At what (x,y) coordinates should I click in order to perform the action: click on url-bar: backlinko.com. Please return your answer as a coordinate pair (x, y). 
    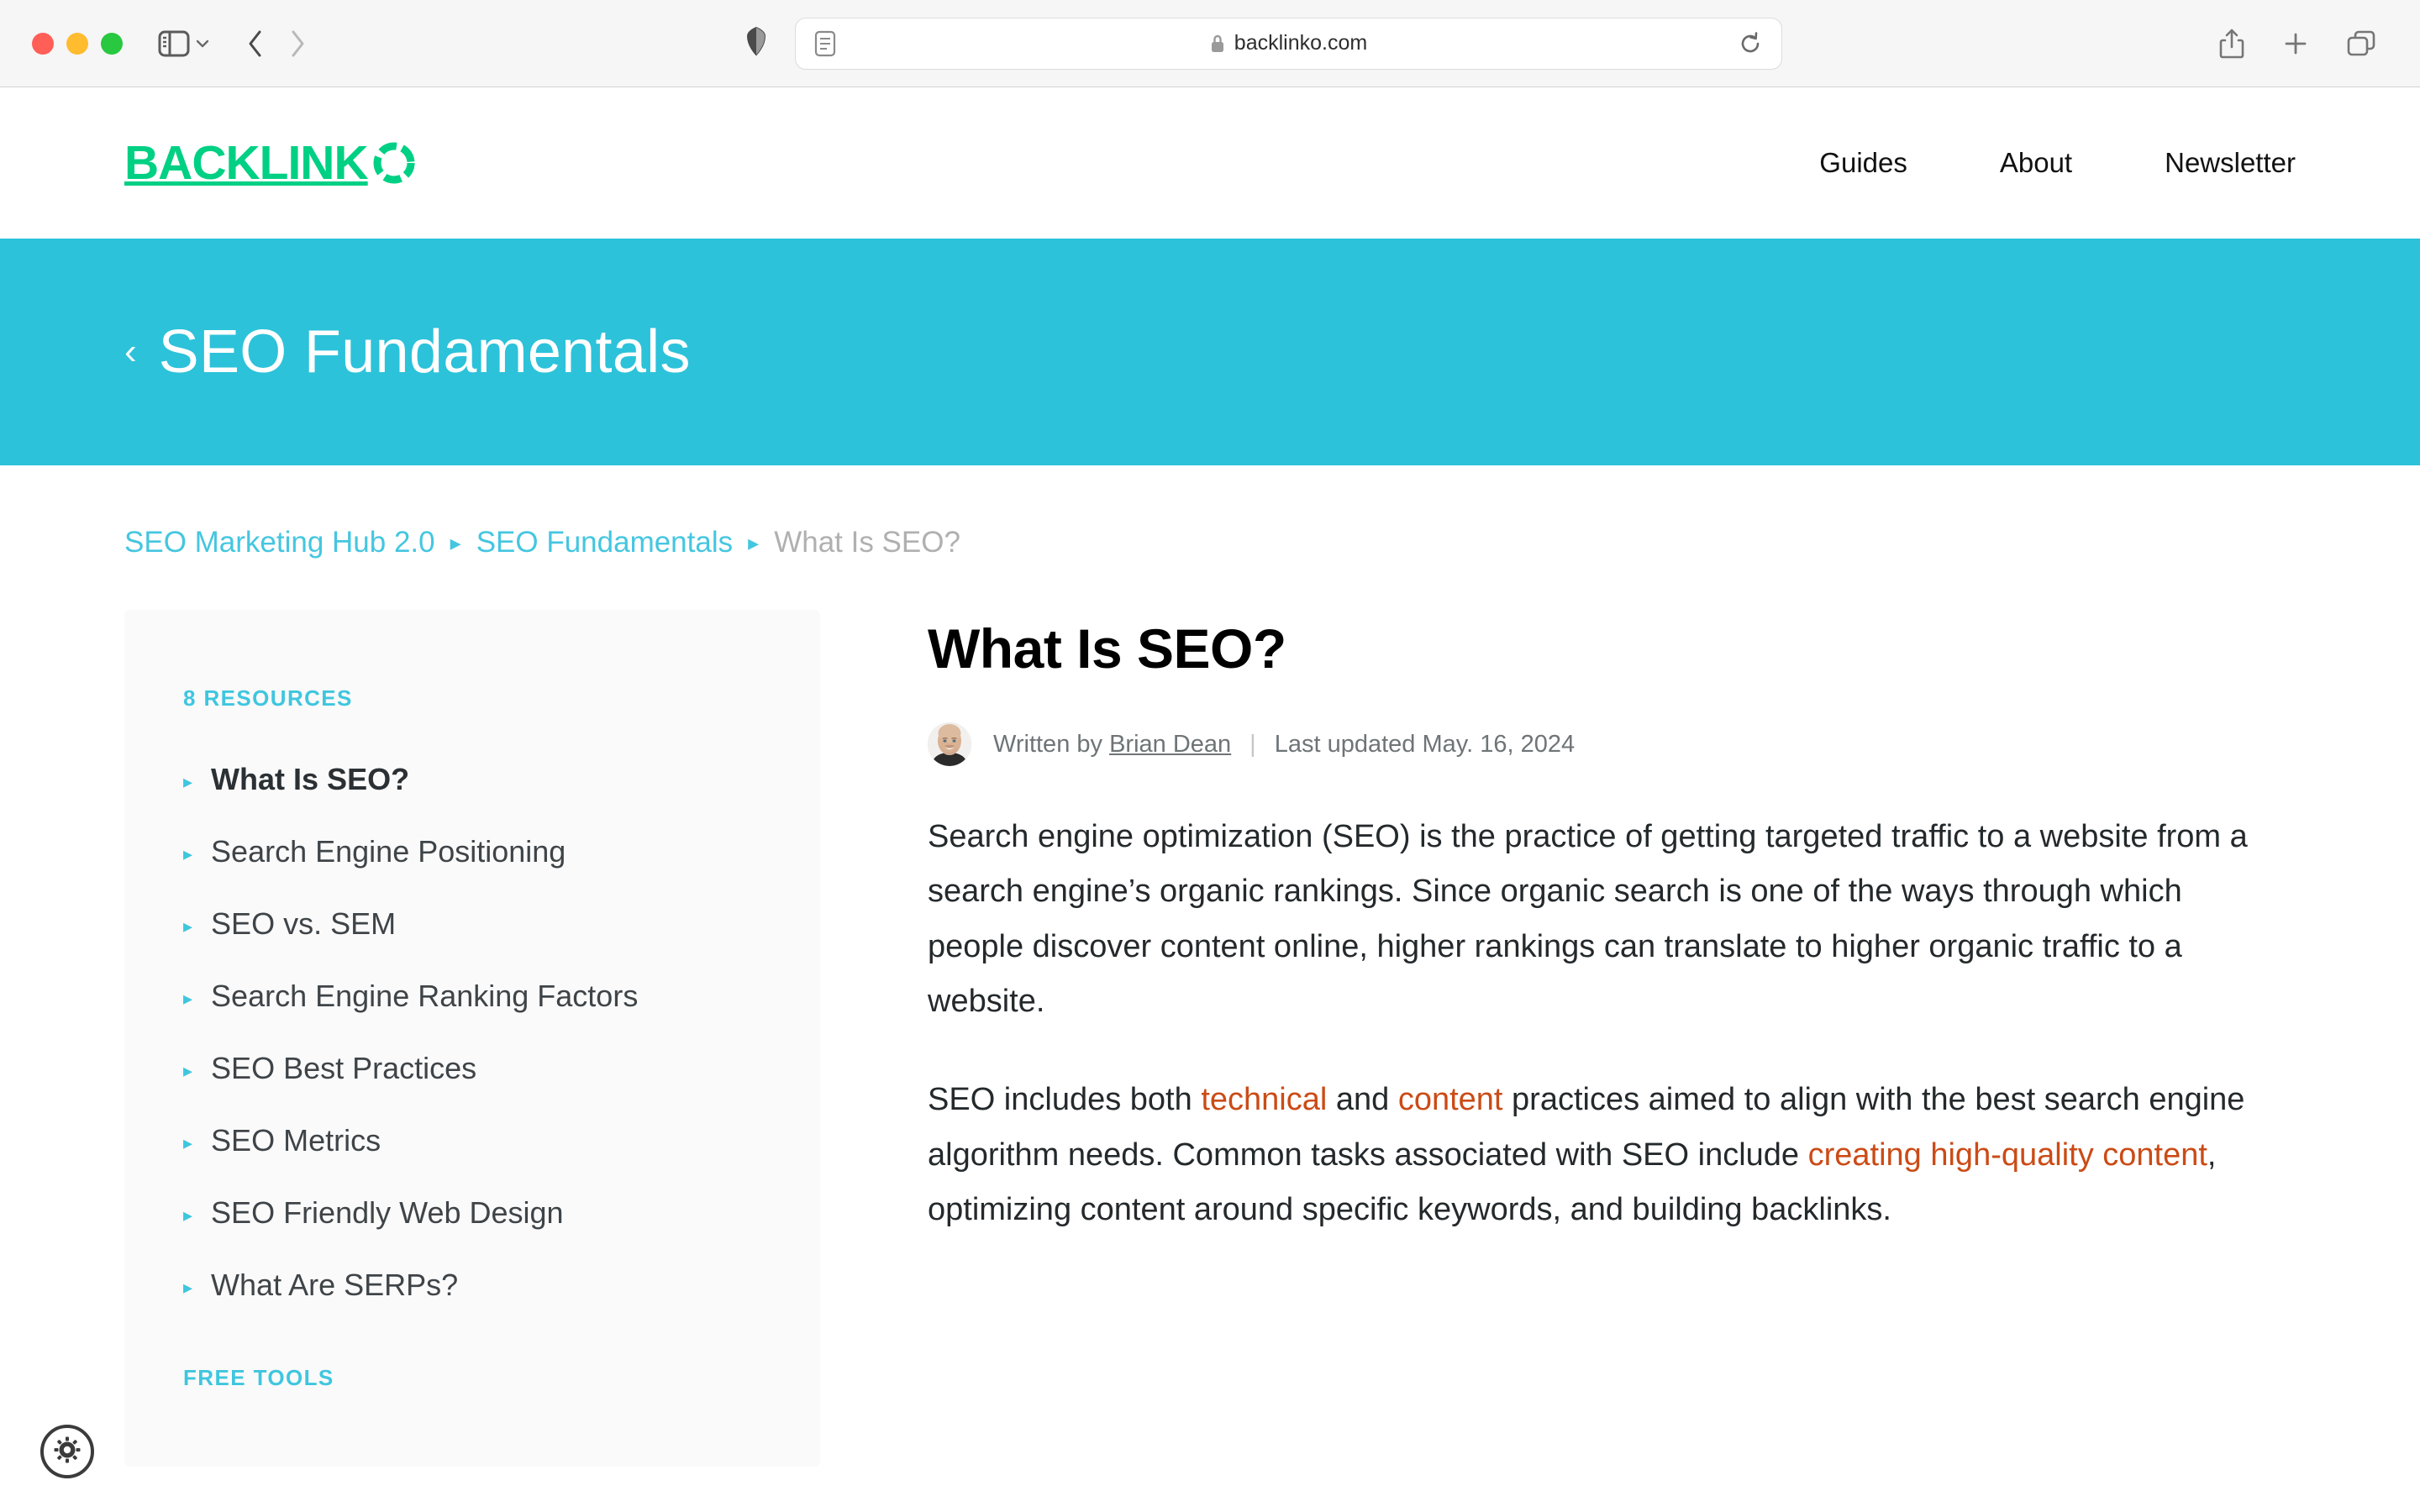
    Looking at the image, I should click on (1288, 43).